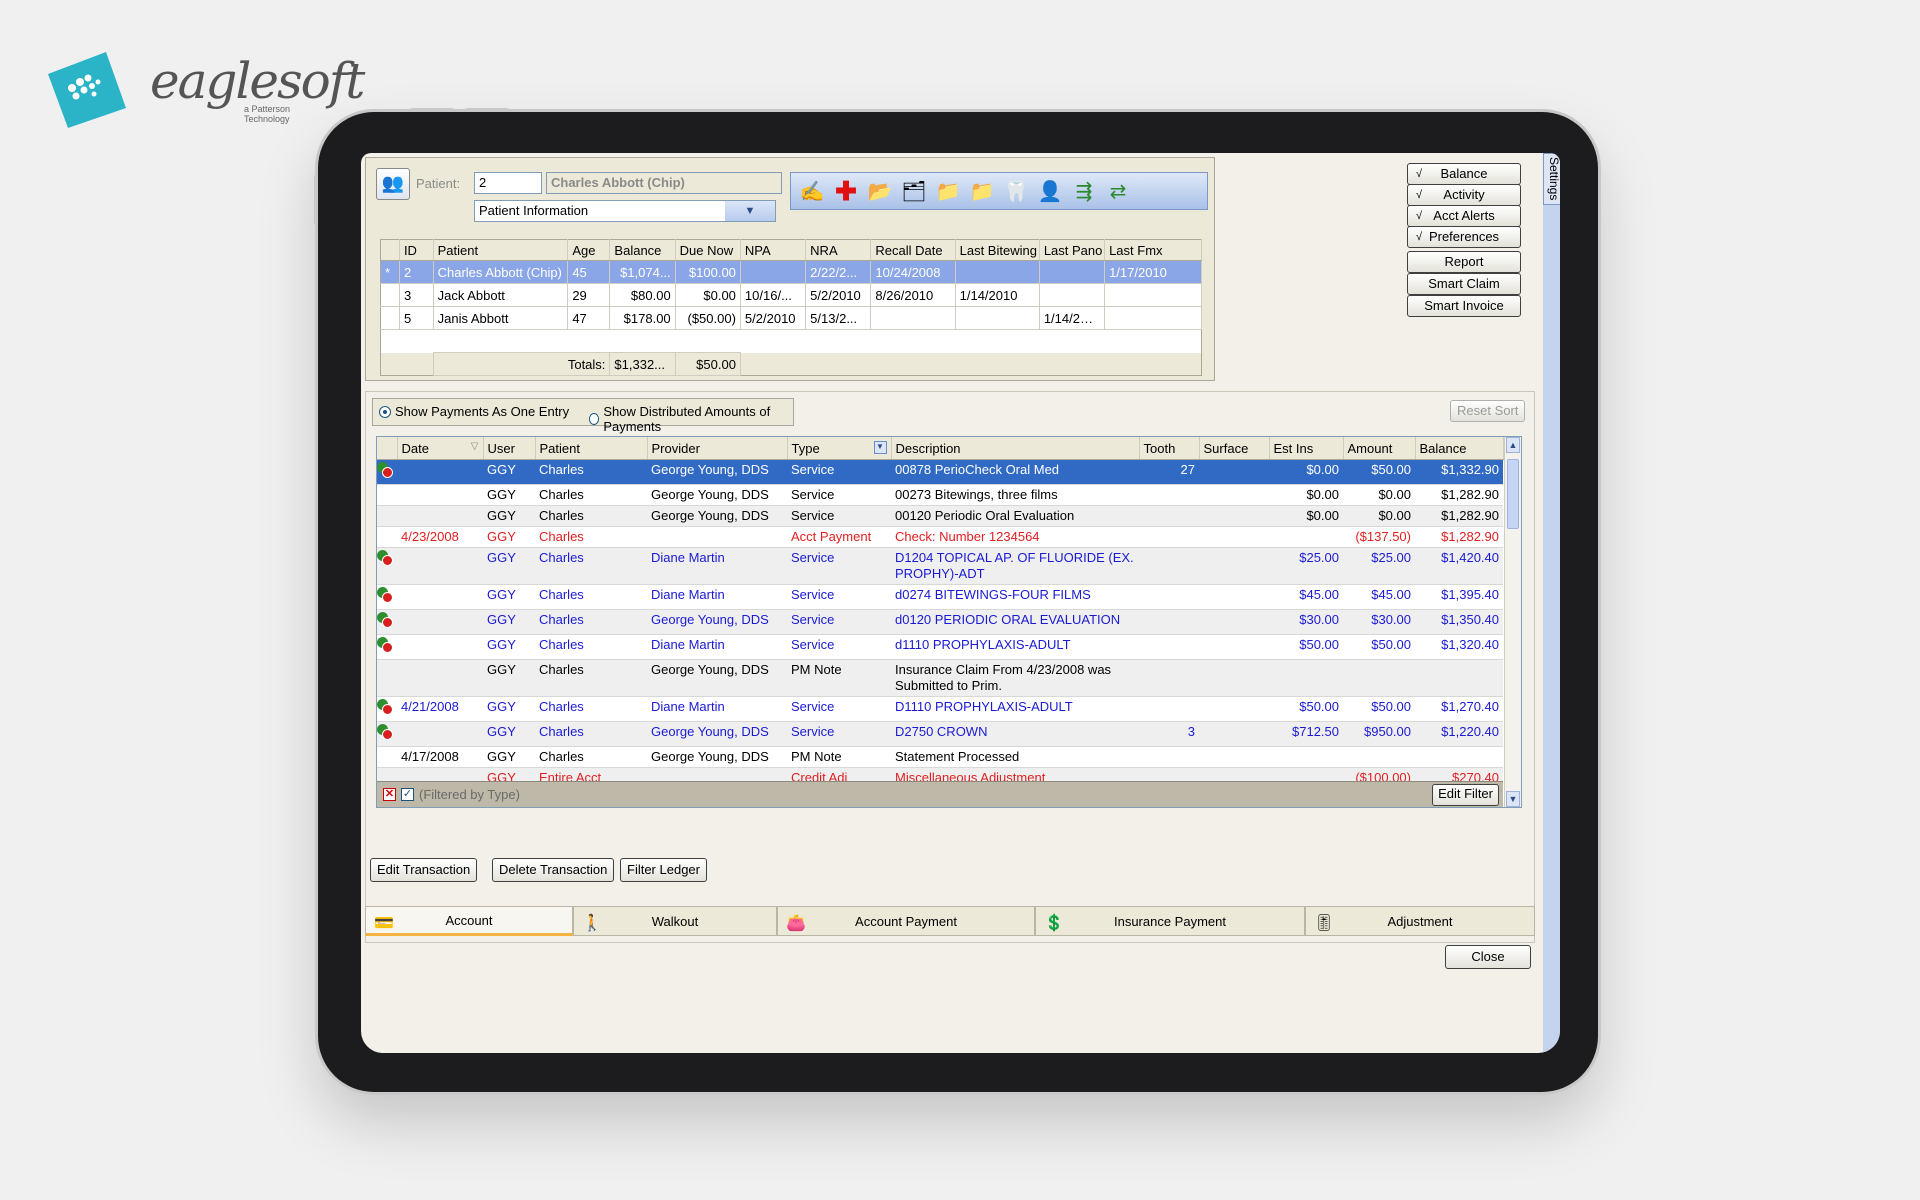 This screenshot has width=1920, height=1200. I want to click on smart-claim-button: Smart Claim, so click(1464, 284).